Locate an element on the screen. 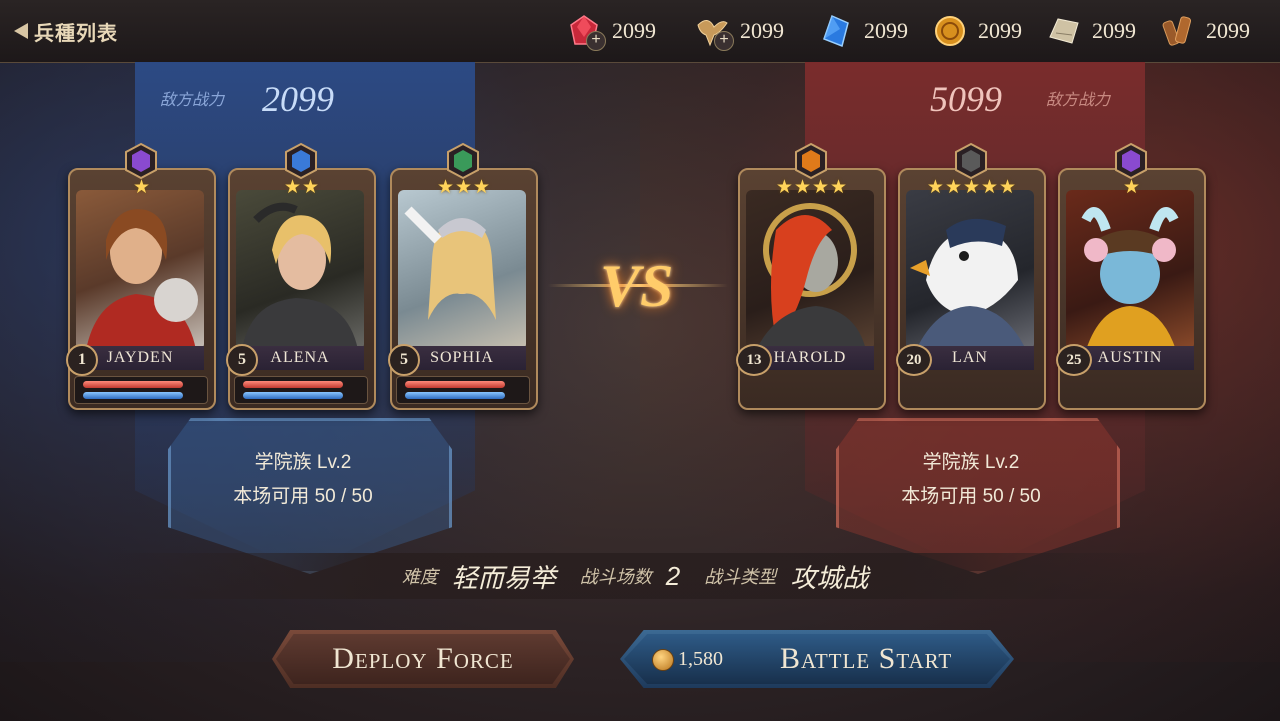  stone-slab-icon is located at coordinates (1064, 31).